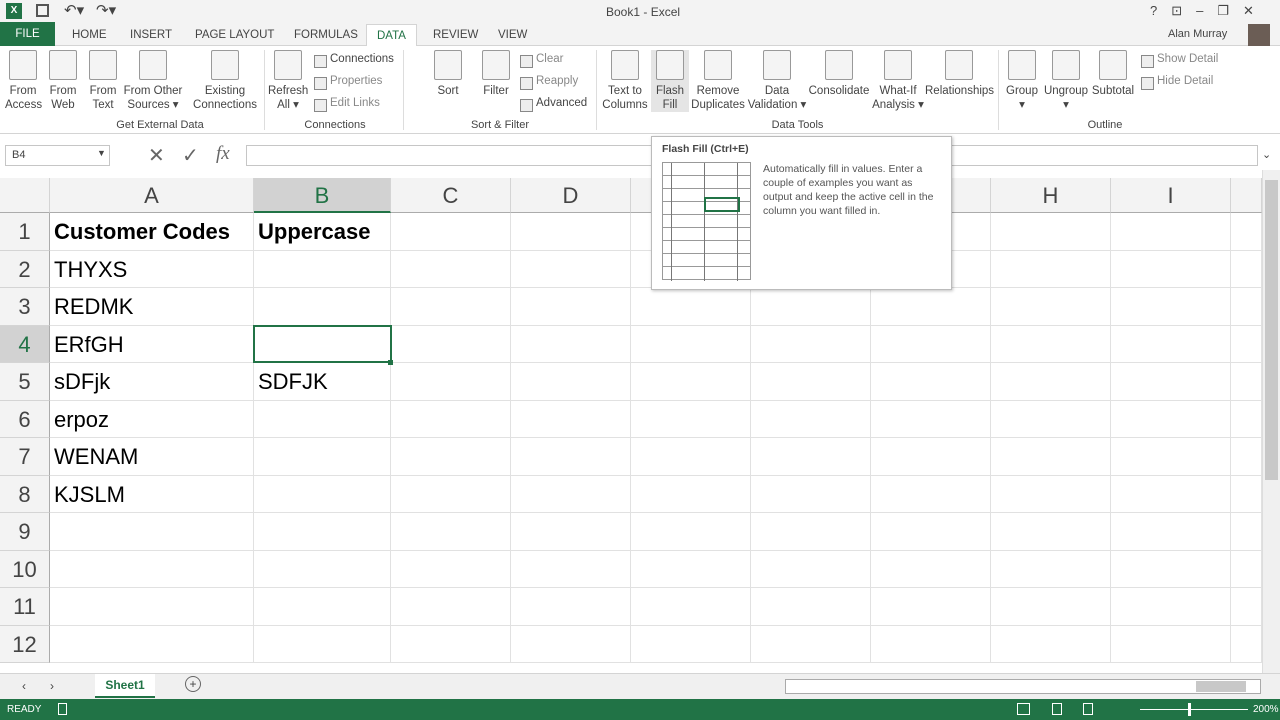  Describe the element at coordinates (1259, 35) in the screenshot. I see `avatar` at that location.